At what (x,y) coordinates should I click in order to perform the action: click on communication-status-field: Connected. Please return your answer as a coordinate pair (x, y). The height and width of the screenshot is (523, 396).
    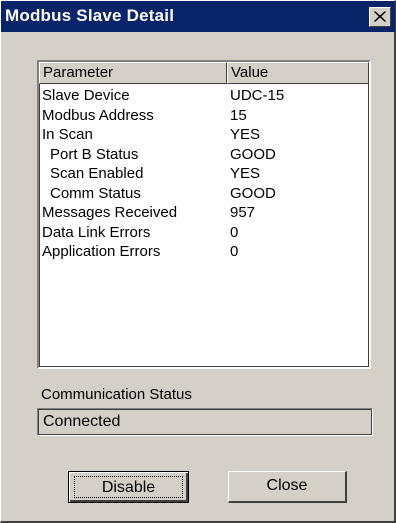
    Looking at the image, I should click on (205, 422).